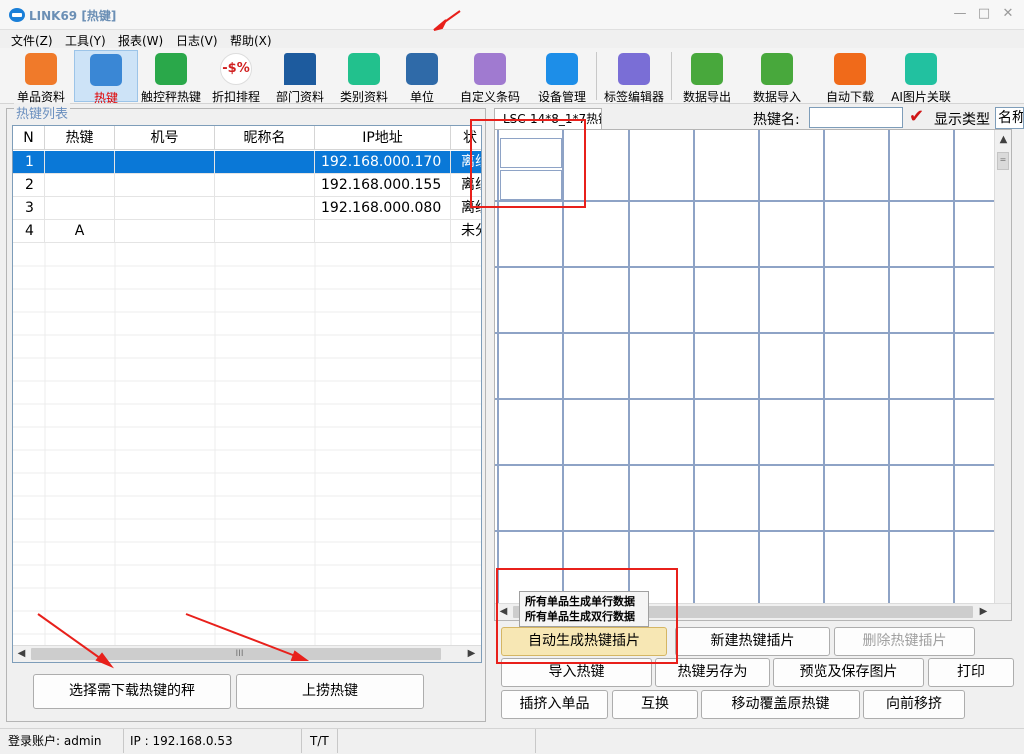  I want to click on toolbar-department-button: 部门资料, so click(300, 77).